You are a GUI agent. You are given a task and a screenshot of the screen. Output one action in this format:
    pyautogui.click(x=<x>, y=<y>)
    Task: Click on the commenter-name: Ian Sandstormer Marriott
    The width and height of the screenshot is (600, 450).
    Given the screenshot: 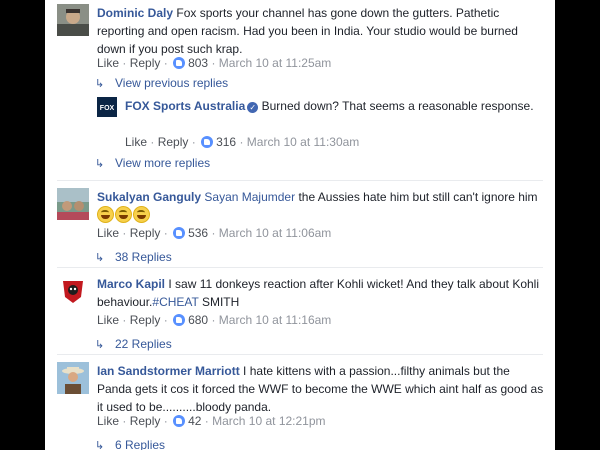 What is the action you would take?
    pyautogui.click(x=168, y=371)
    